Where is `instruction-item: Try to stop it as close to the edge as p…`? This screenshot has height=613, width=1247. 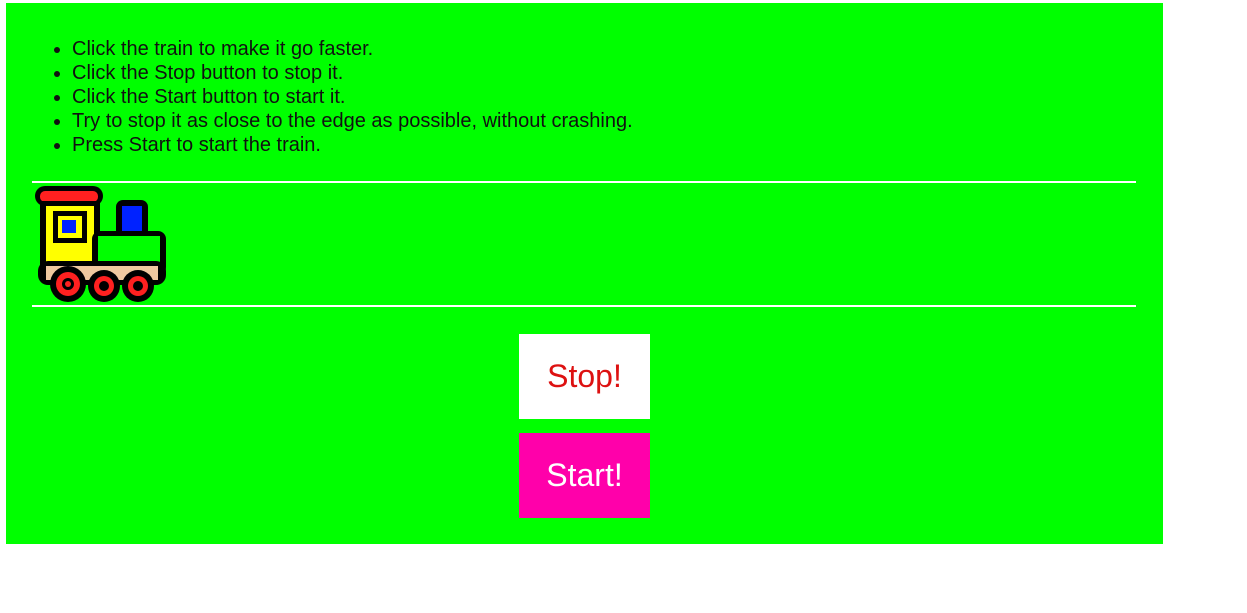
instruction-item: Try to stop it as close to the edge as p… is located at coordinates (352, 121).